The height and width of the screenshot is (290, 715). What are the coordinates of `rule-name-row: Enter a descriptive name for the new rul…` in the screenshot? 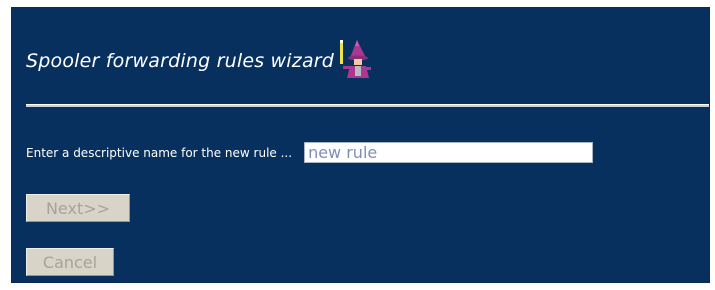 It's located at (310, 152).